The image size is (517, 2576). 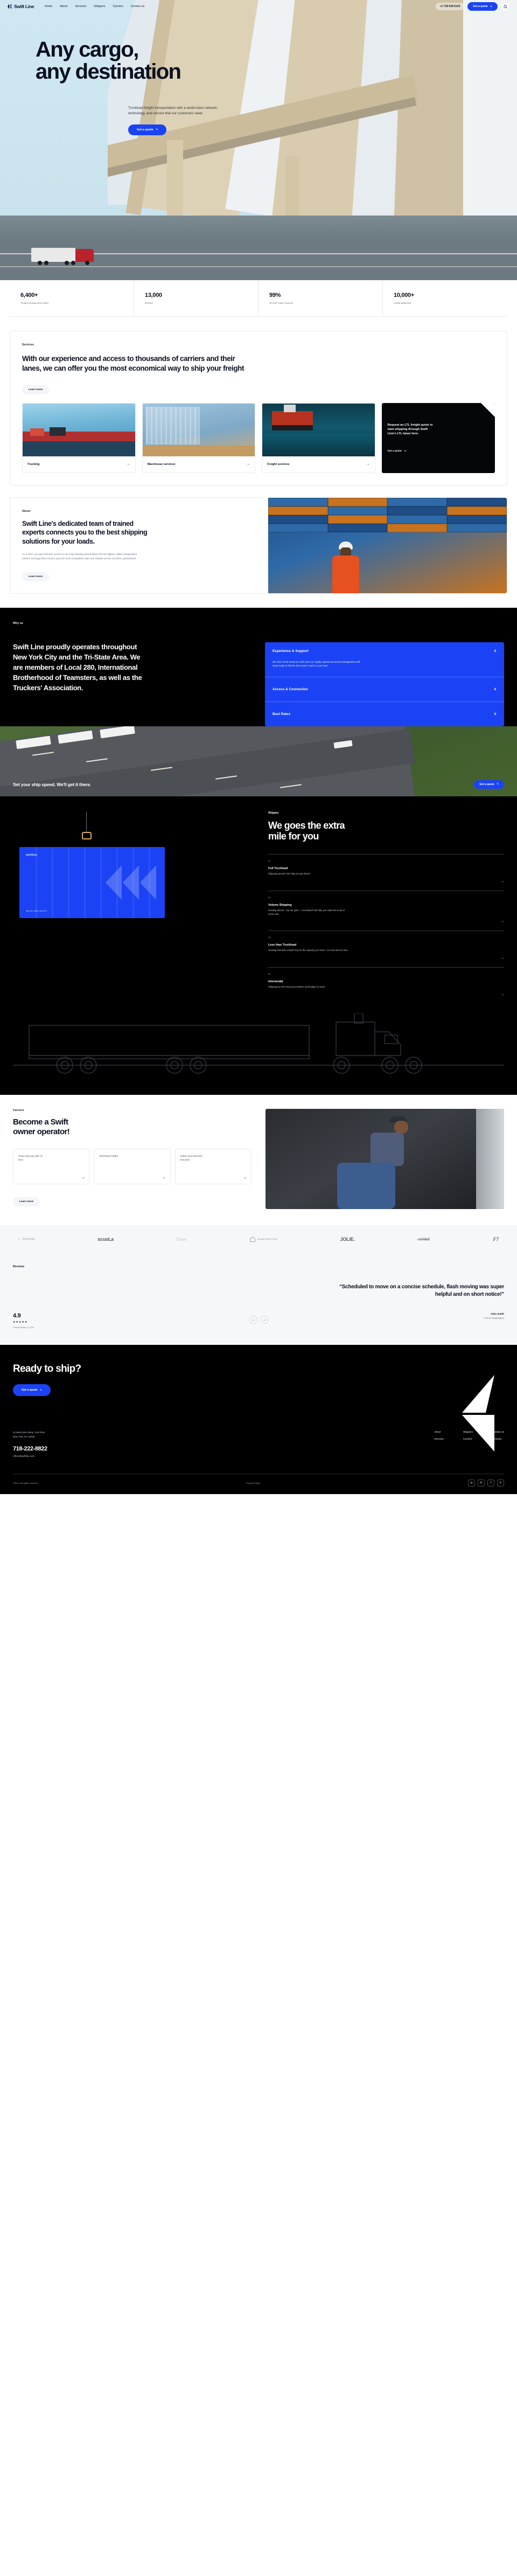 What do you see at coordinates (384, 651) in the screenshot?
I see `accordion-header: Experience & Support ∧` at bounding box center [384, 651].